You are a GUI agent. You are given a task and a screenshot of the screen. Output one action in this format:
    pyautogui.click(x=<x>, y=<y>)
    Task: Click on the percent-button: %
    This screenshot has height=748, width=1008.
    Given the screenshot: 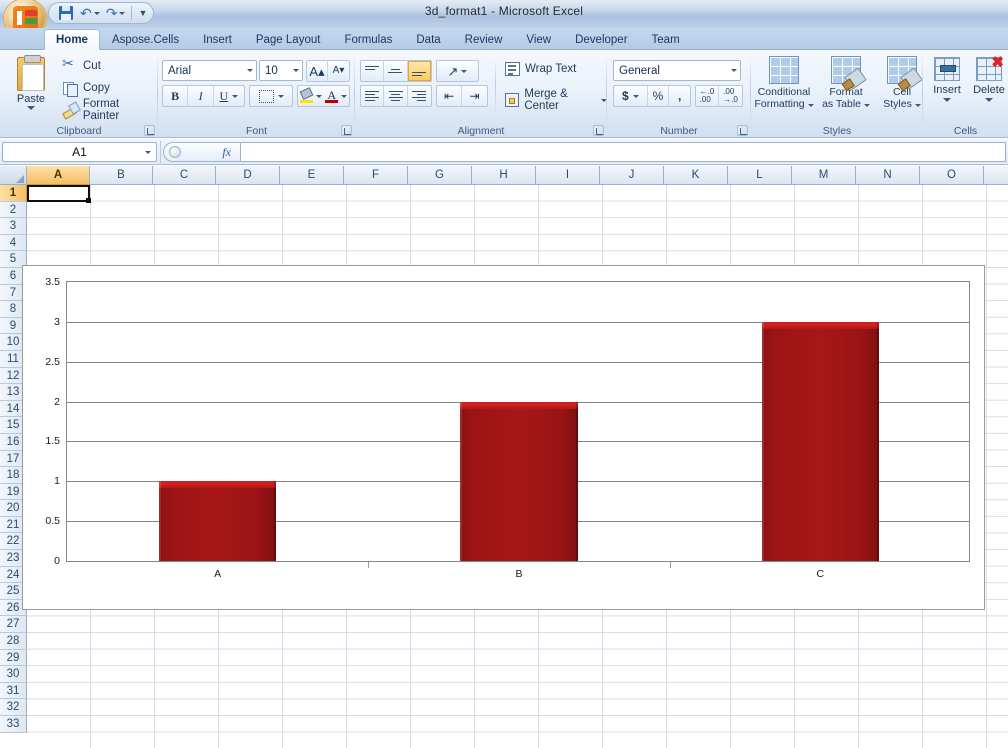 What is the action you would take?
    pyautogui.click(x=659, y=96)
    